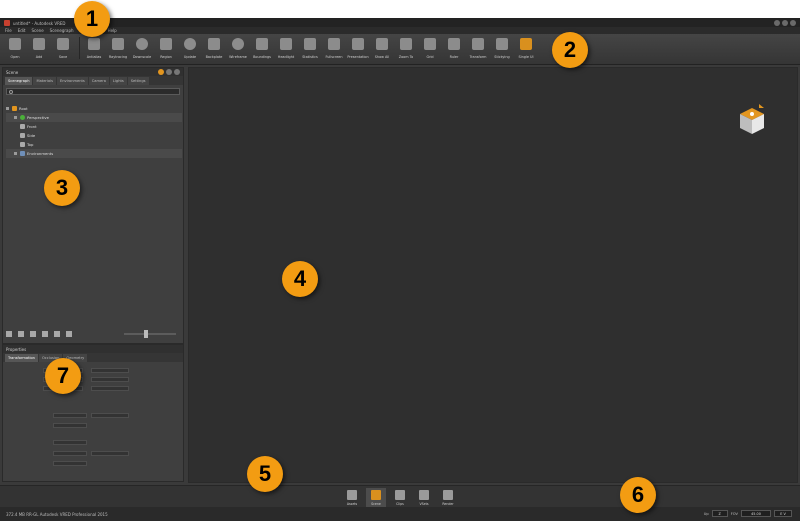  I want to click on tree-item-perspective: Perspective, so click(94, 117).